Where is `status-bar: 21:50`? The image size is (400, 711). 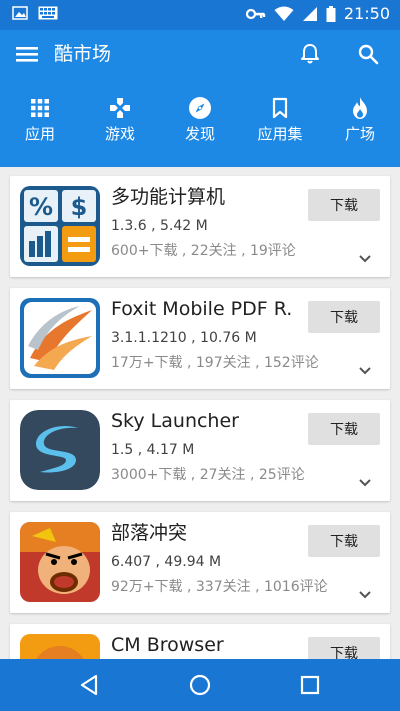 status-bar: 21:50 is located at coordinates (200, 15).